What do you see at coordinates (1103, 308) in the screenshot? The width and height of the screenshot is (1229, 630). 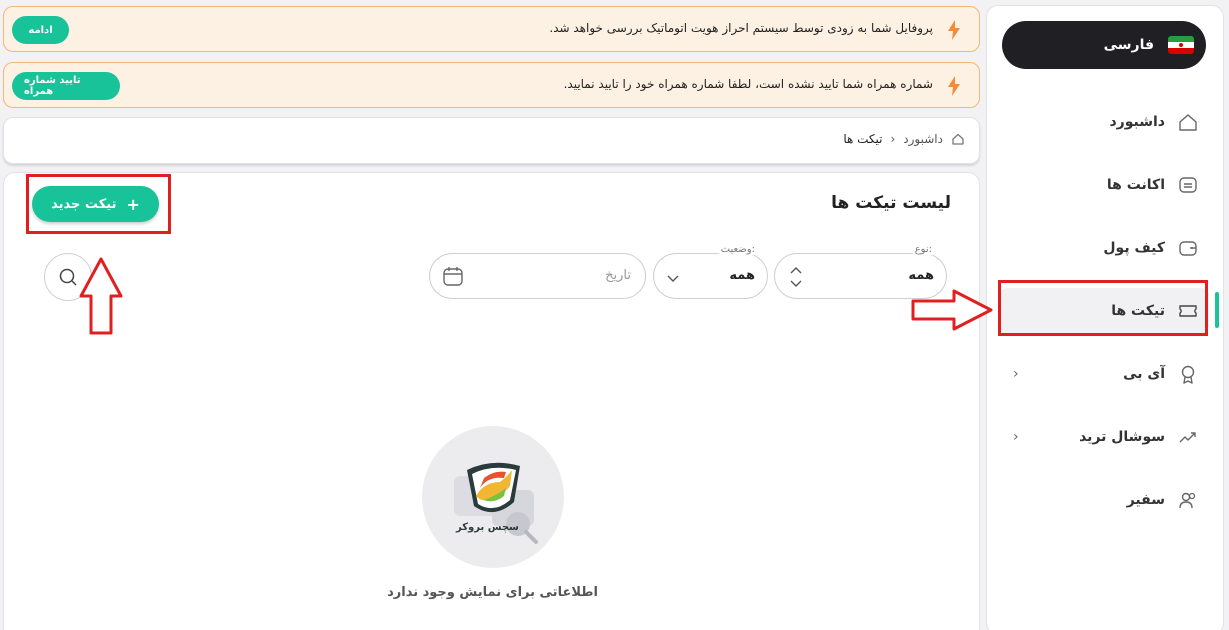 I see `highlight-tickets-menu` at bounding box center [1103, 308].